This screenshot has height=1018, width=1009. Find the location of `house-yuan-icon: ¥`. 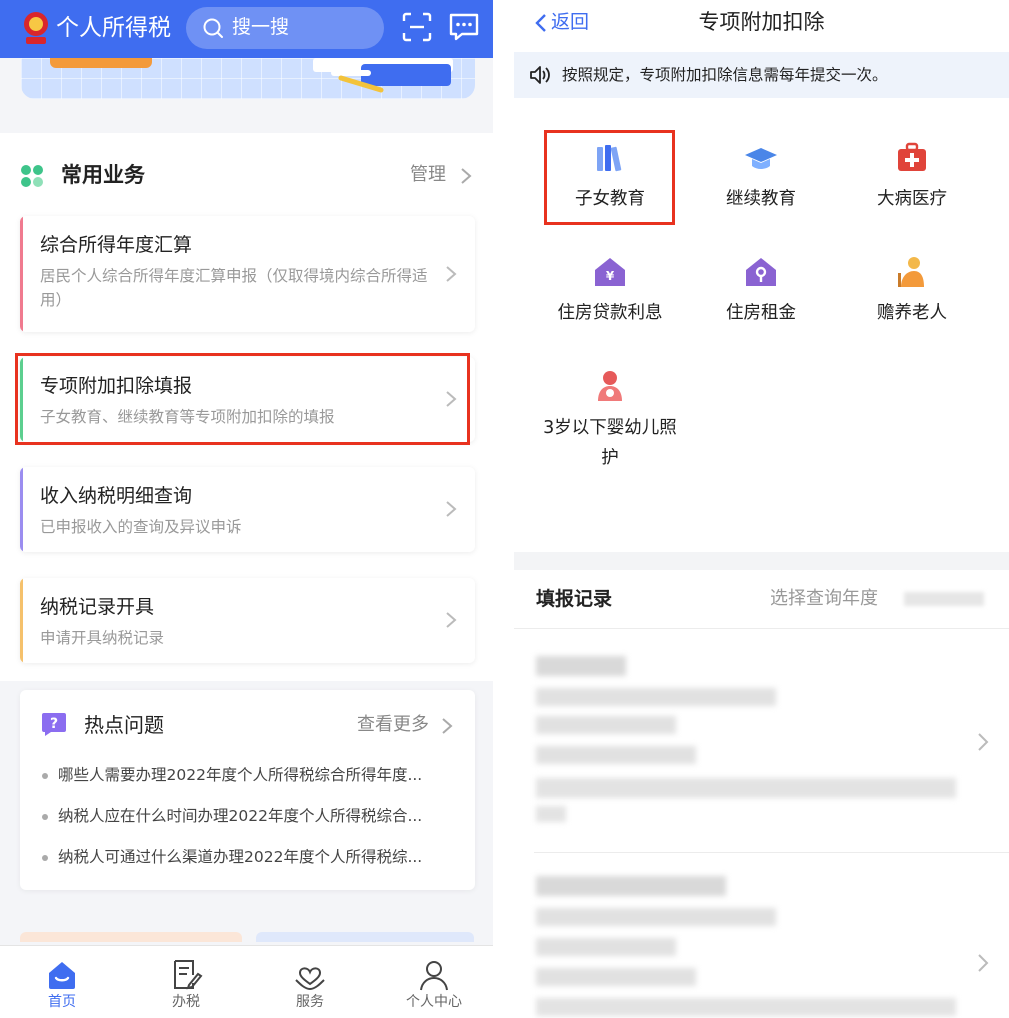

house-yuan-icon: ¥ is located at coordinates (610, 272).